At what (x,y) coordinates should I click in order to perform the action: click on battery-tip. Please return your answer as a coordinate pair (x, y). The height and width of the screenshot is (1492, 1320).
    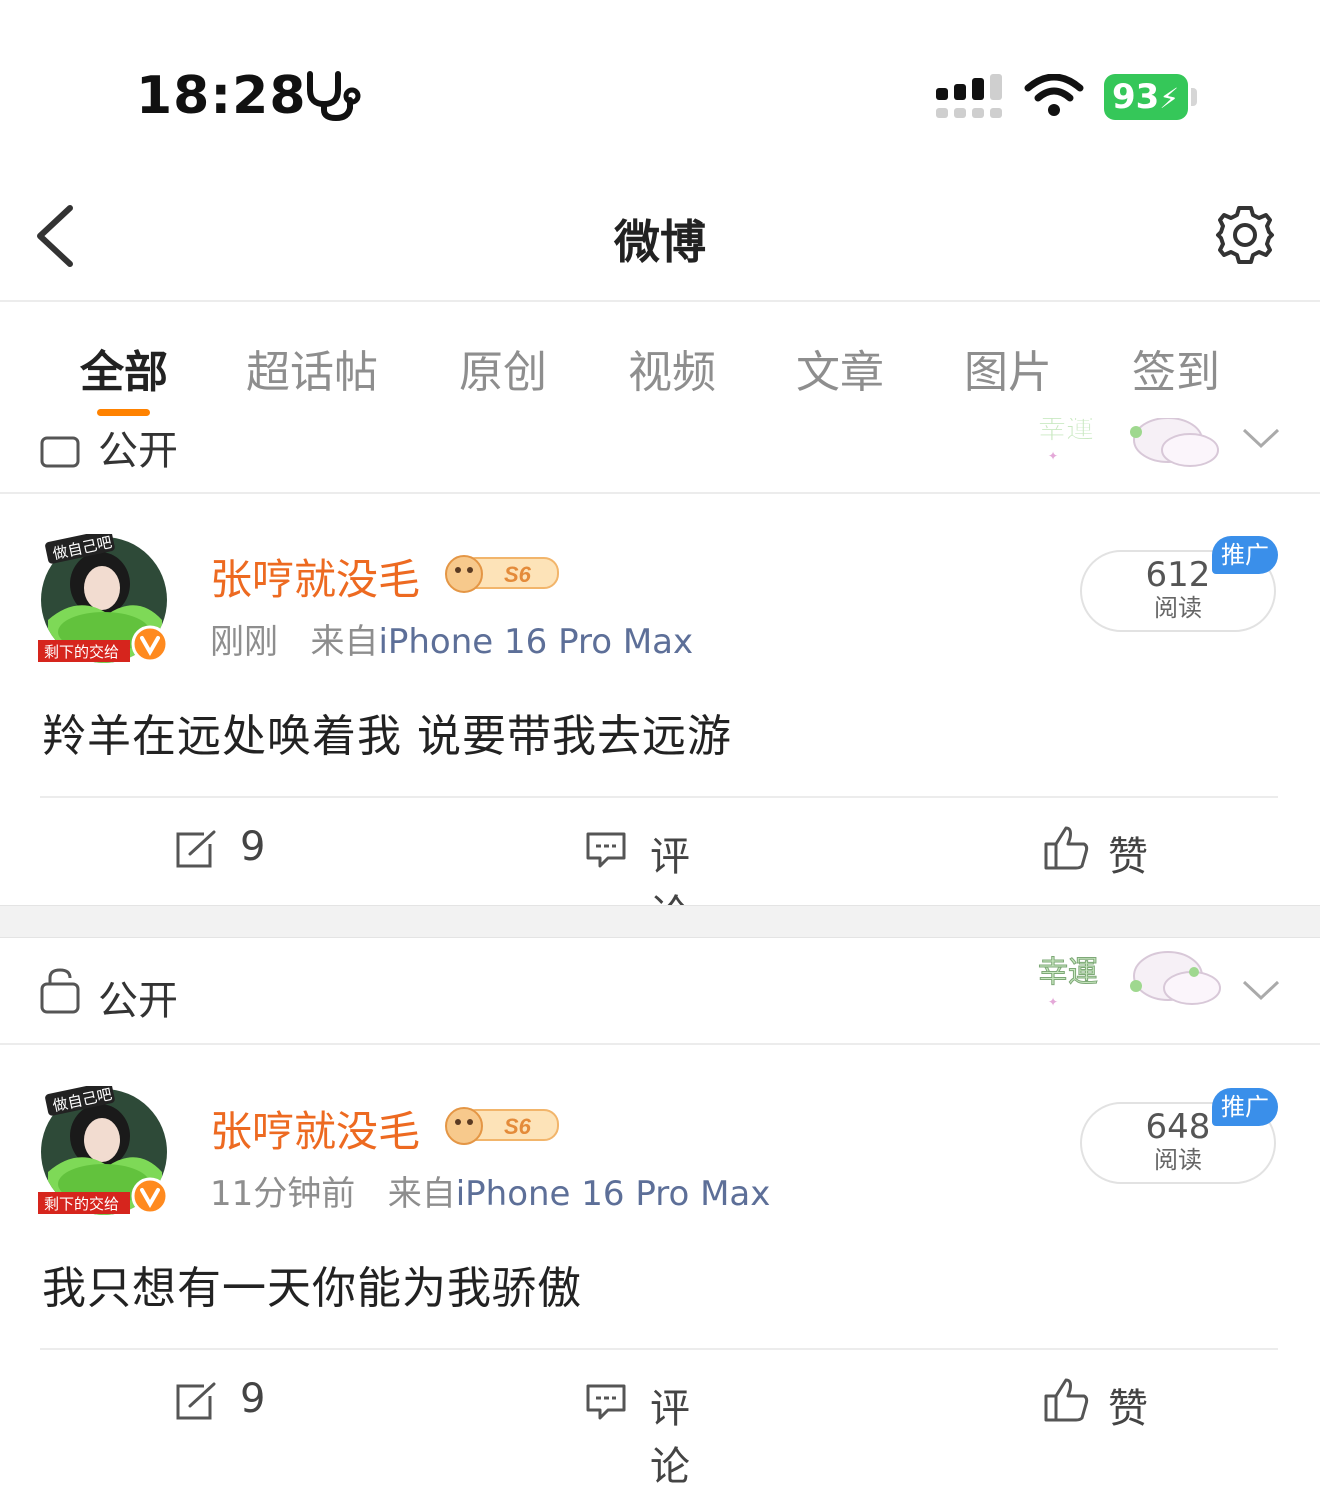
    Looking at the image, I should click on (1194, 97).